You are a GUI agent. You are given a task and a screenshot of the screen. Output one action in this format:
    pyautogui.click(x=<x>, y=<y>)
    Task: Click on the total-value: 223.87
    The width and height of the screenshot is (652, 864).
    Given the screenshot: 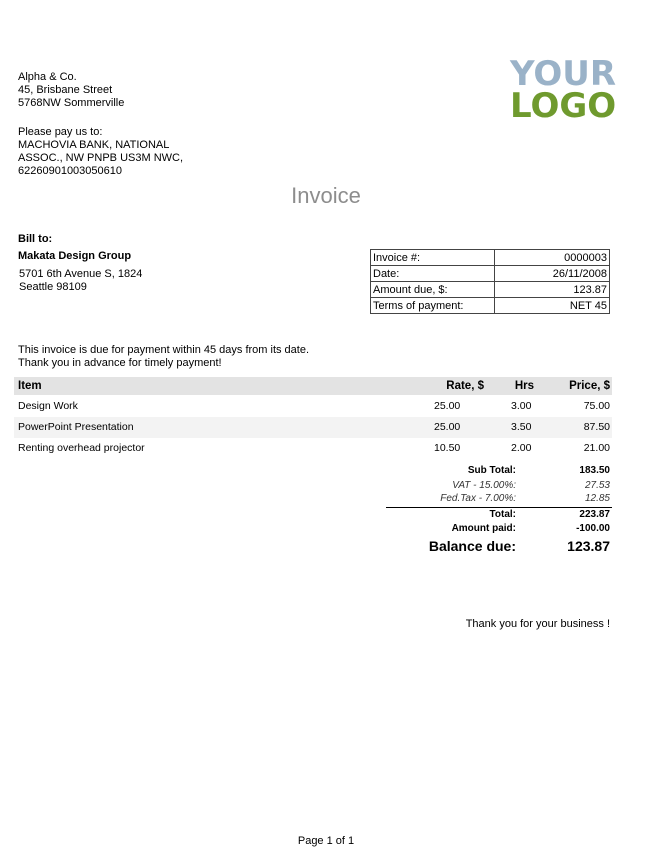 What is the action you would take?
    pyautogui.click(x=594, y=514)
    